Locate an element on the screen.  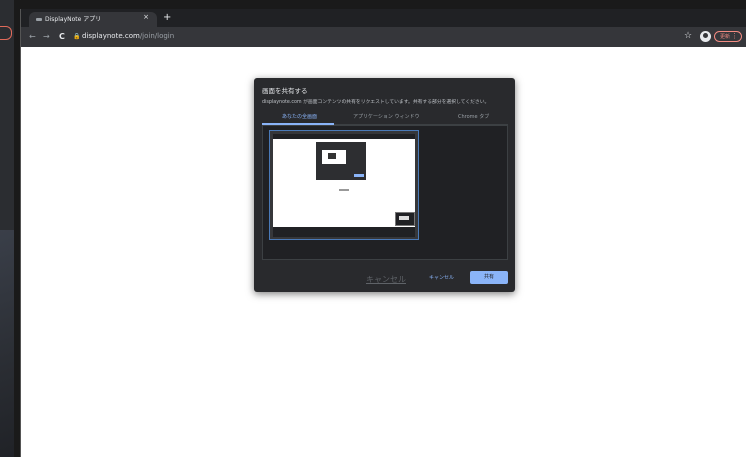
tab-entire-screen: あなたの全画面 is located at coordinates (299, 116).